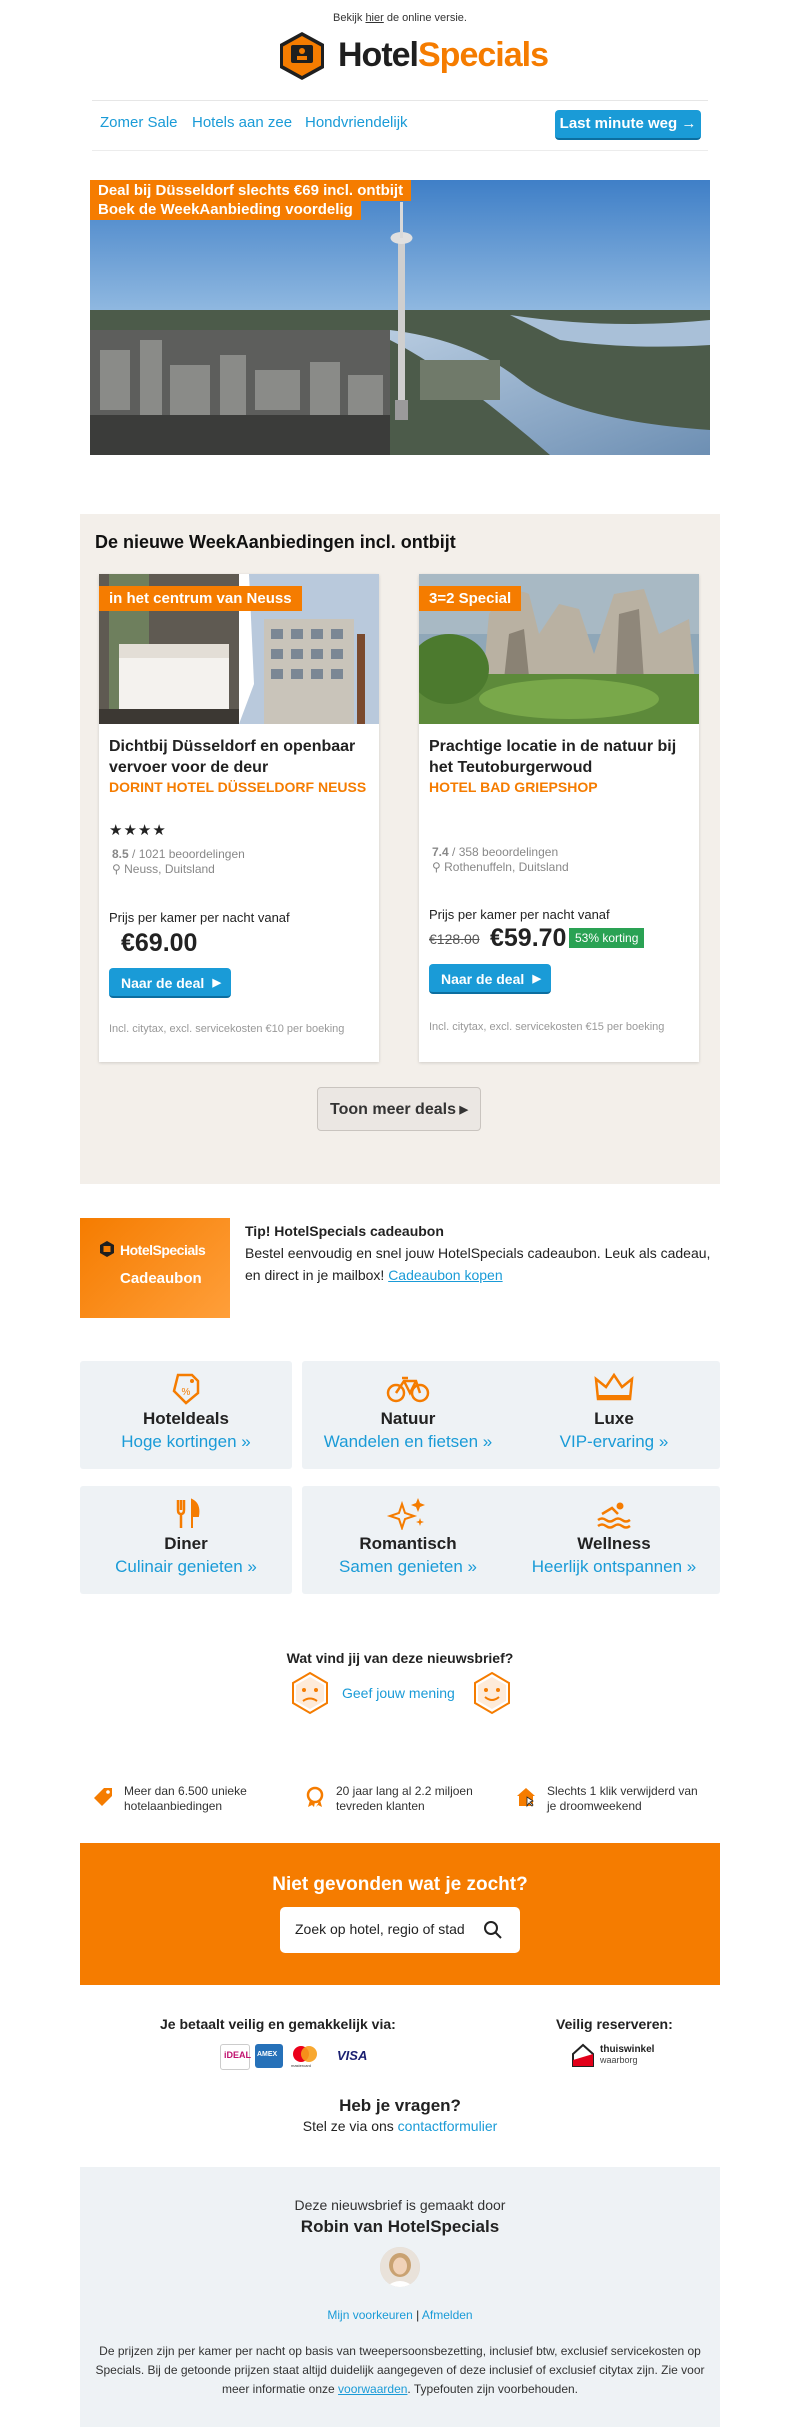 The width and height of the screenshot is (800, 2427). Describe the element at coordinates (408, 1567) in the screenshot. I see `category-link: Samen genieten »` at that location.